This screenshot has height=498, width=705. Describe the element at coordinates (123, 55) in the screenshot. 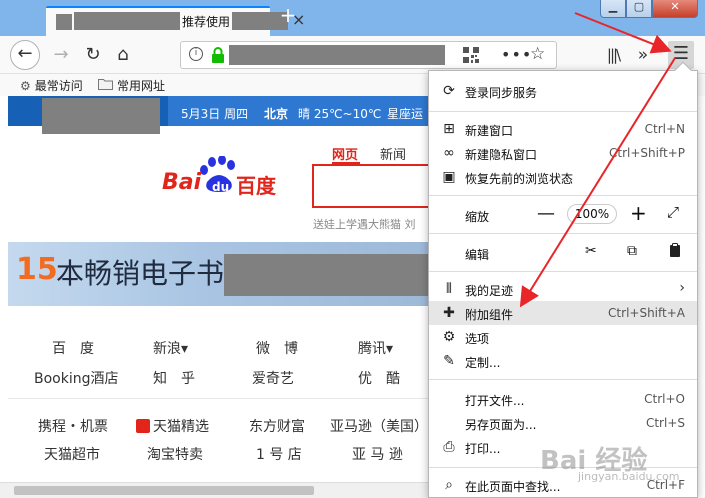

I see `home-button: ⌂` at that location.